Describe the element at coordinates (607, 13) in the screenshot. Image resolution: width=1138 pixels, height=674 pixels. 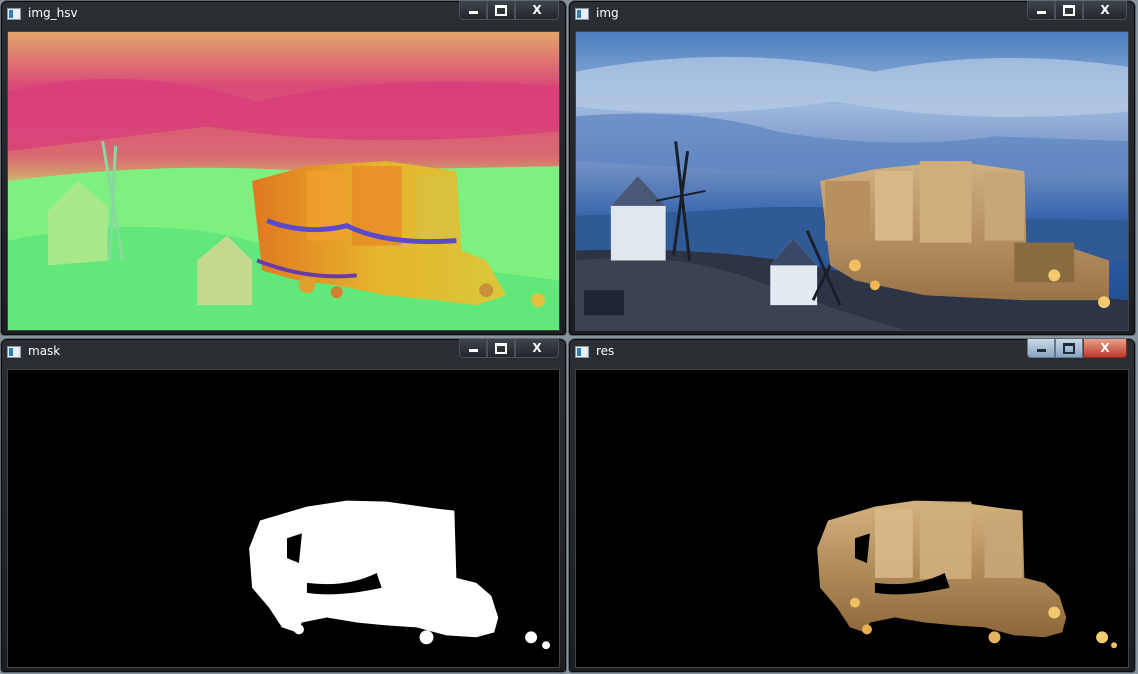
I see `window-title: img` at that location.